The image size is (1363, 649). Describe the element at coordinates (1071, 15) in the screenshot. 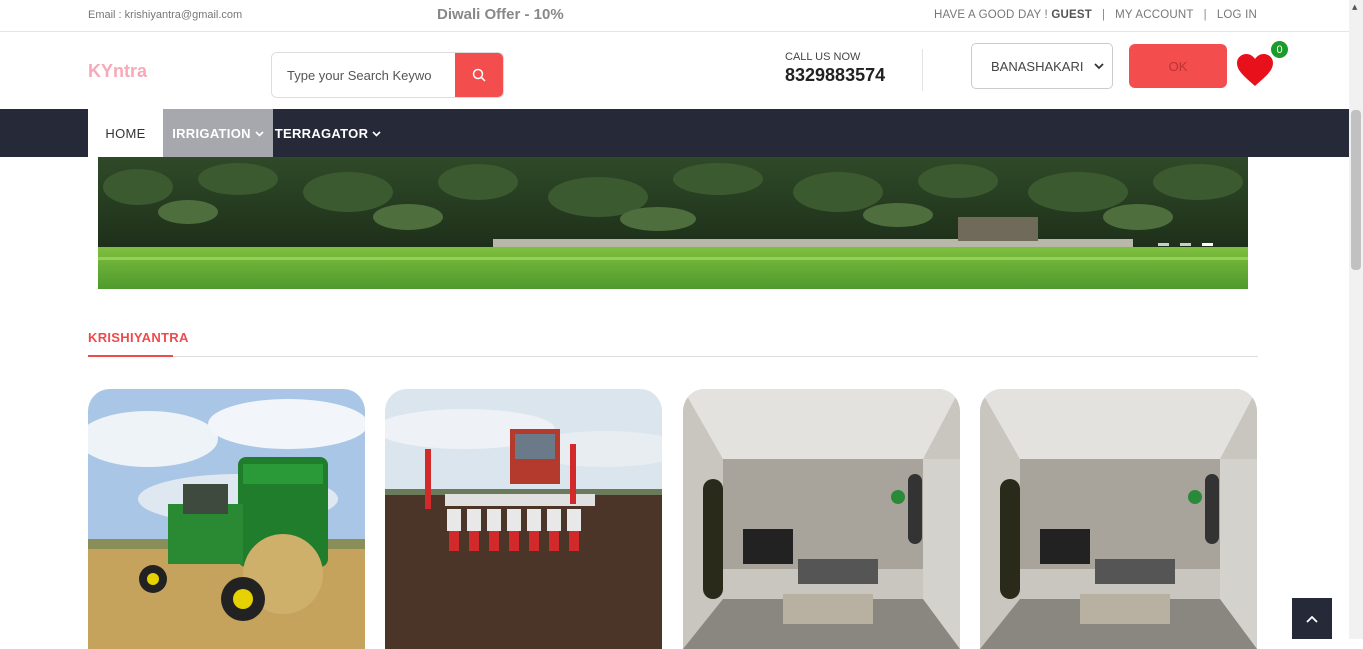

I see `user-name: GUEST` at that location.